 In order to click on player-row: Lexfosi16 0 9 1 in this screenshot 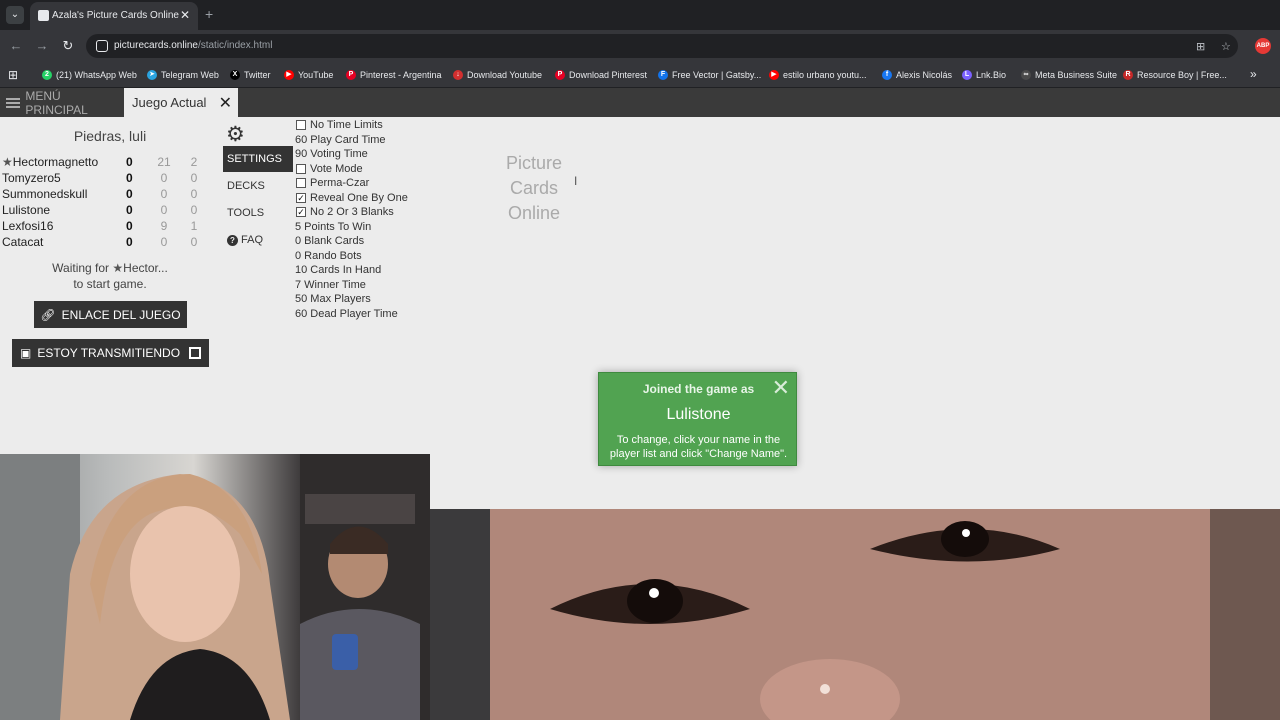, I will do `click(107, 226)`.